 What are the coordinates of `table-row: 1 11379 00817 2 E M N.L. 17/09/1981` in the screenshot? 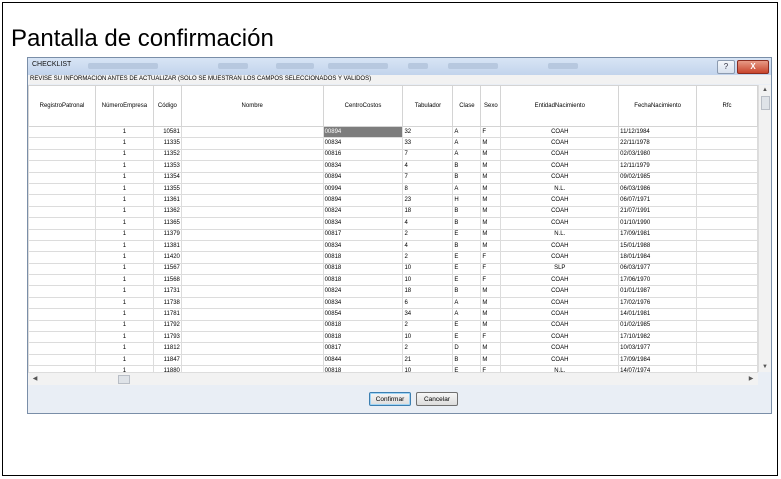 It's located at (393, 234).